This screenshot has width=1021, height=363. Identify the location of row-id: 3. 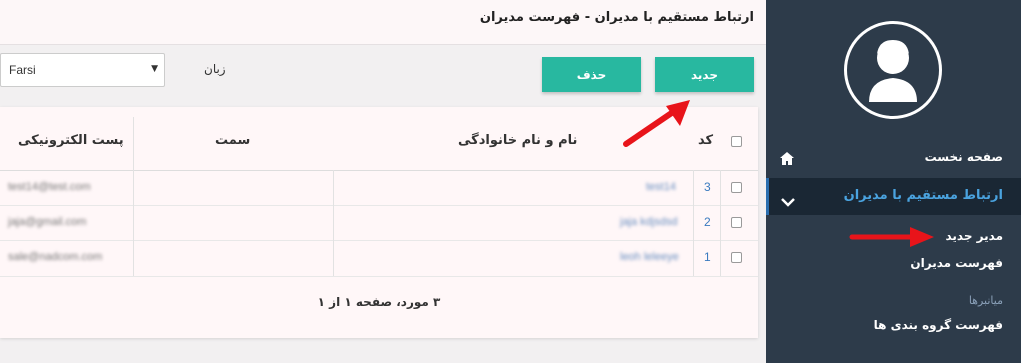
(707, 187).